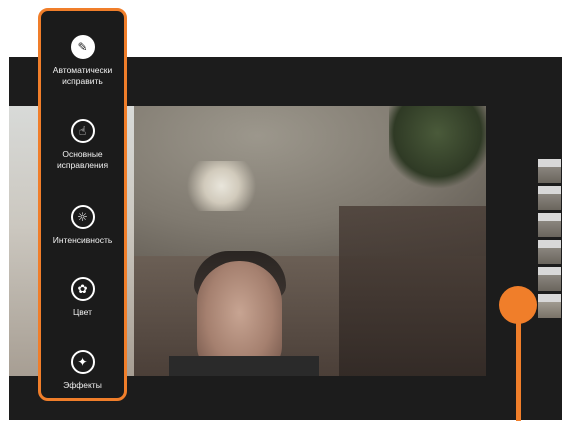  I want to click on tool-auto-fix-label: Автоматически исправить, so click(82, 75).